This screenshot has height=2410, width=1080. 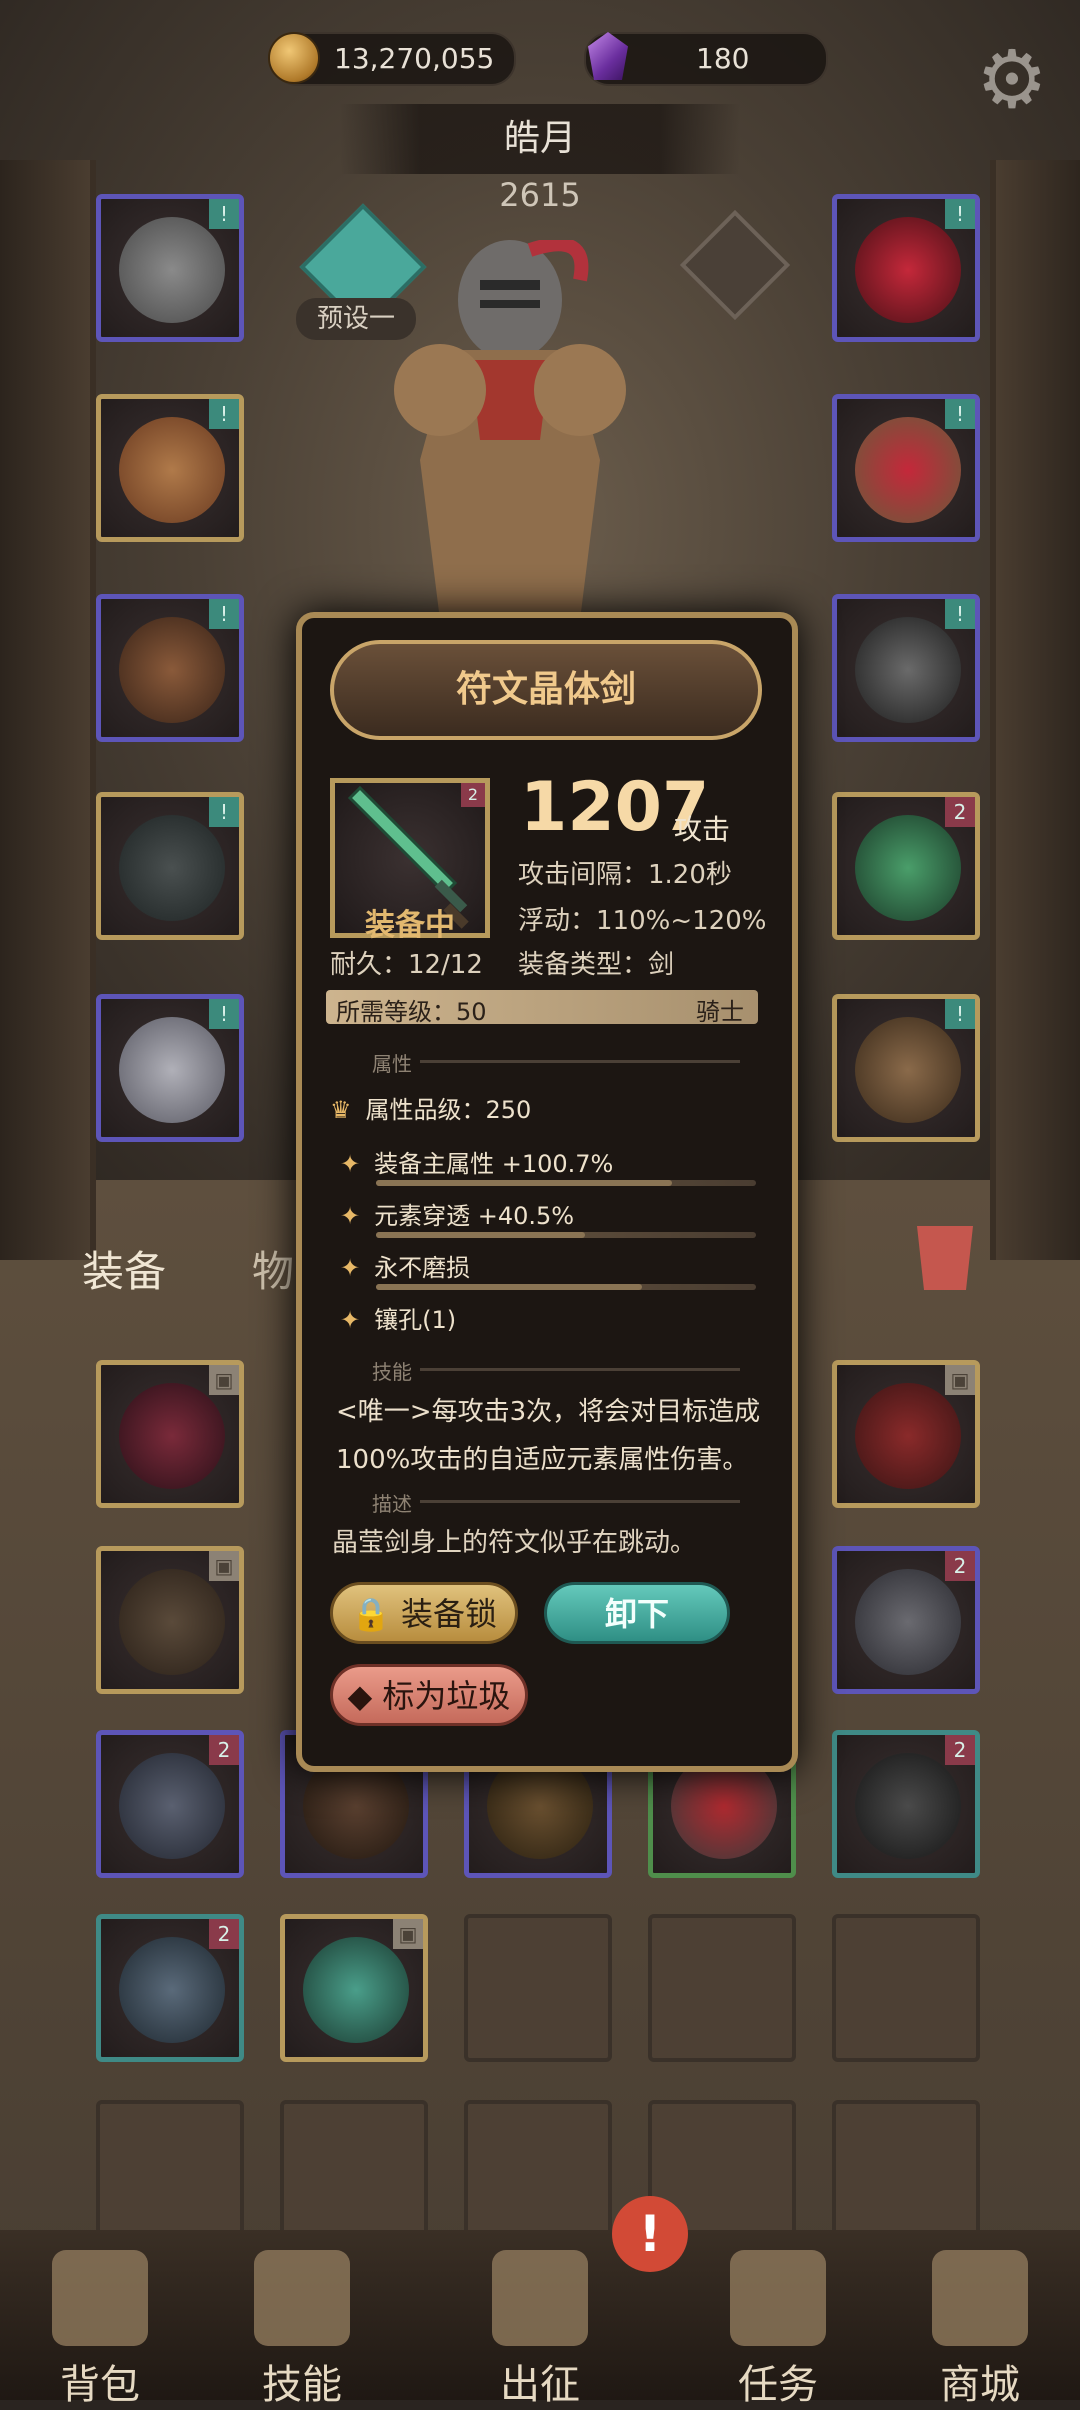 I want to click on nav-label: 背包, so click(x=100, y=2385).